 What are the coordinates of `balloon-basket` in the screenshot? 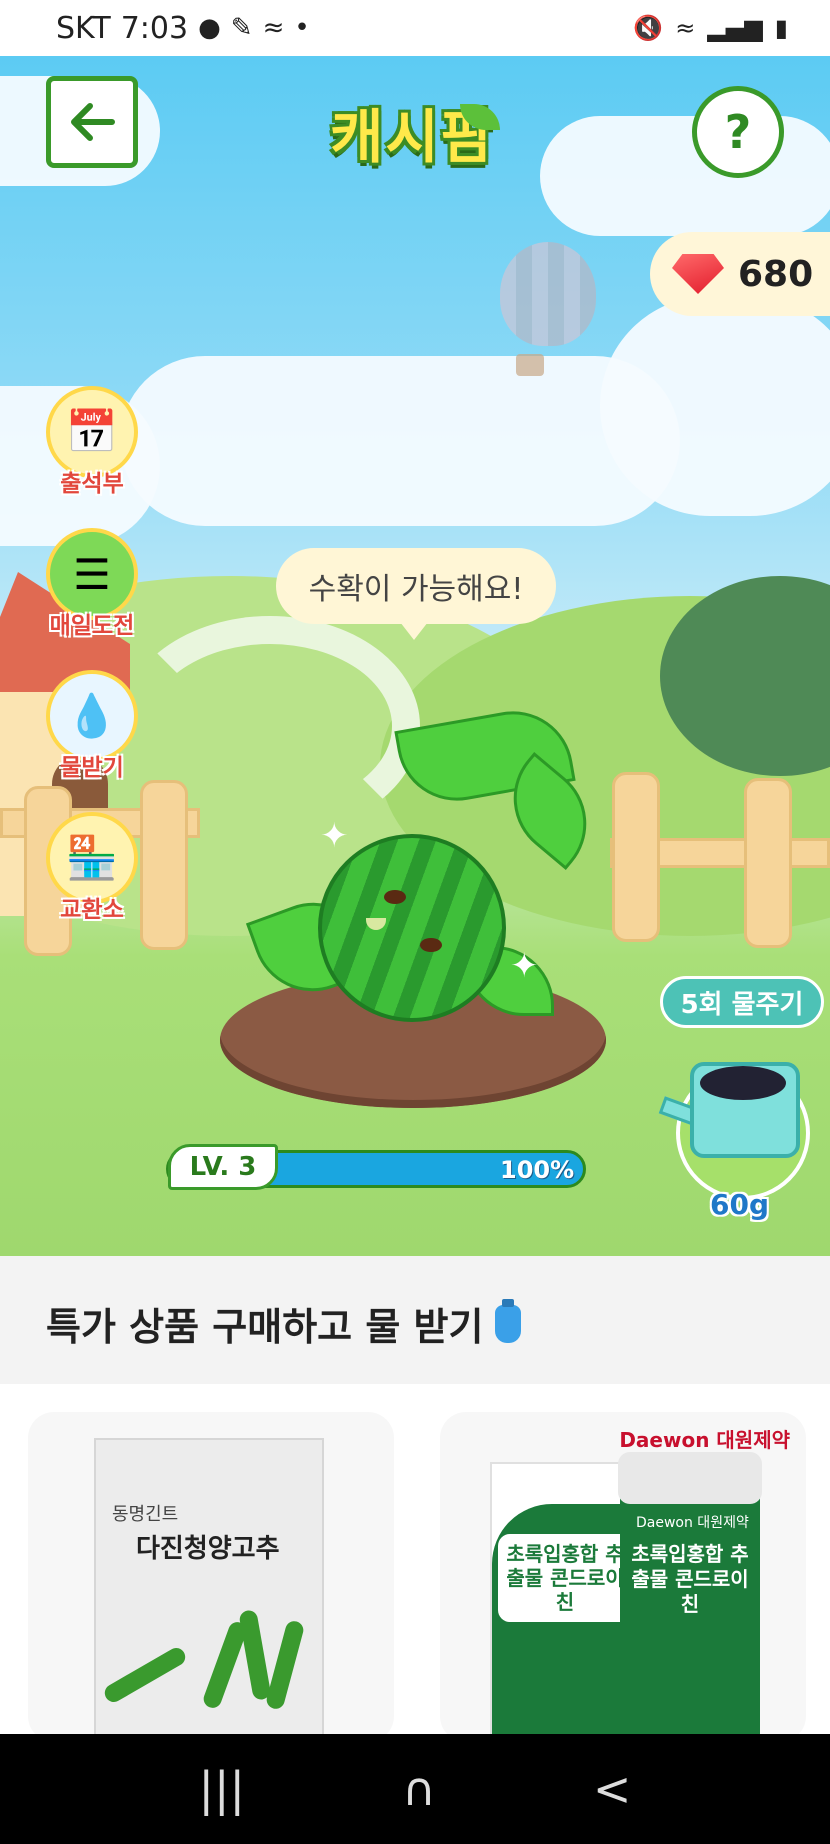 It's located at (530, 365).